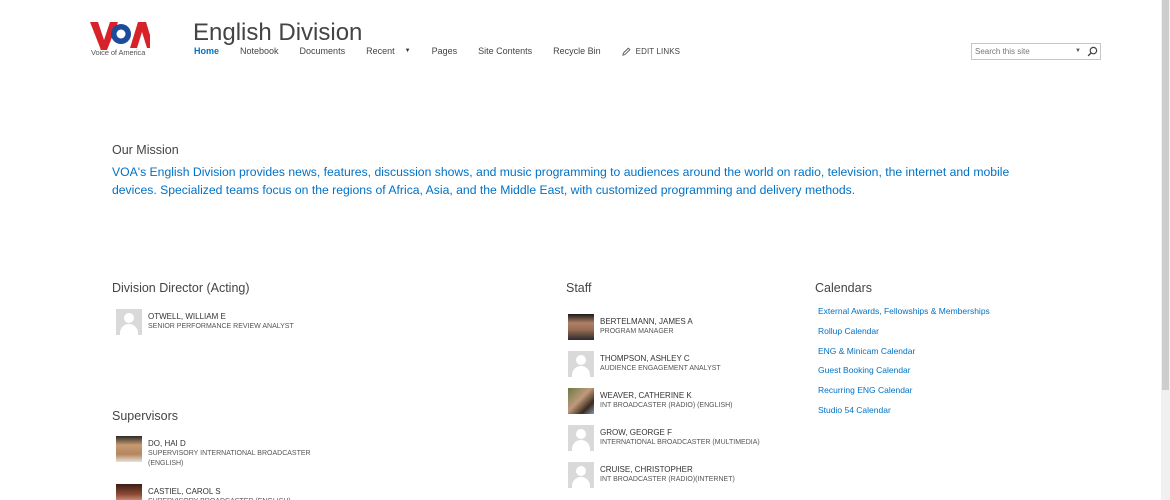 The image size is (1170, 500). What do you see at coordinates (277, 33) in the screenshot?
I see `site-title: English Division` at bounding box center [277, 33].